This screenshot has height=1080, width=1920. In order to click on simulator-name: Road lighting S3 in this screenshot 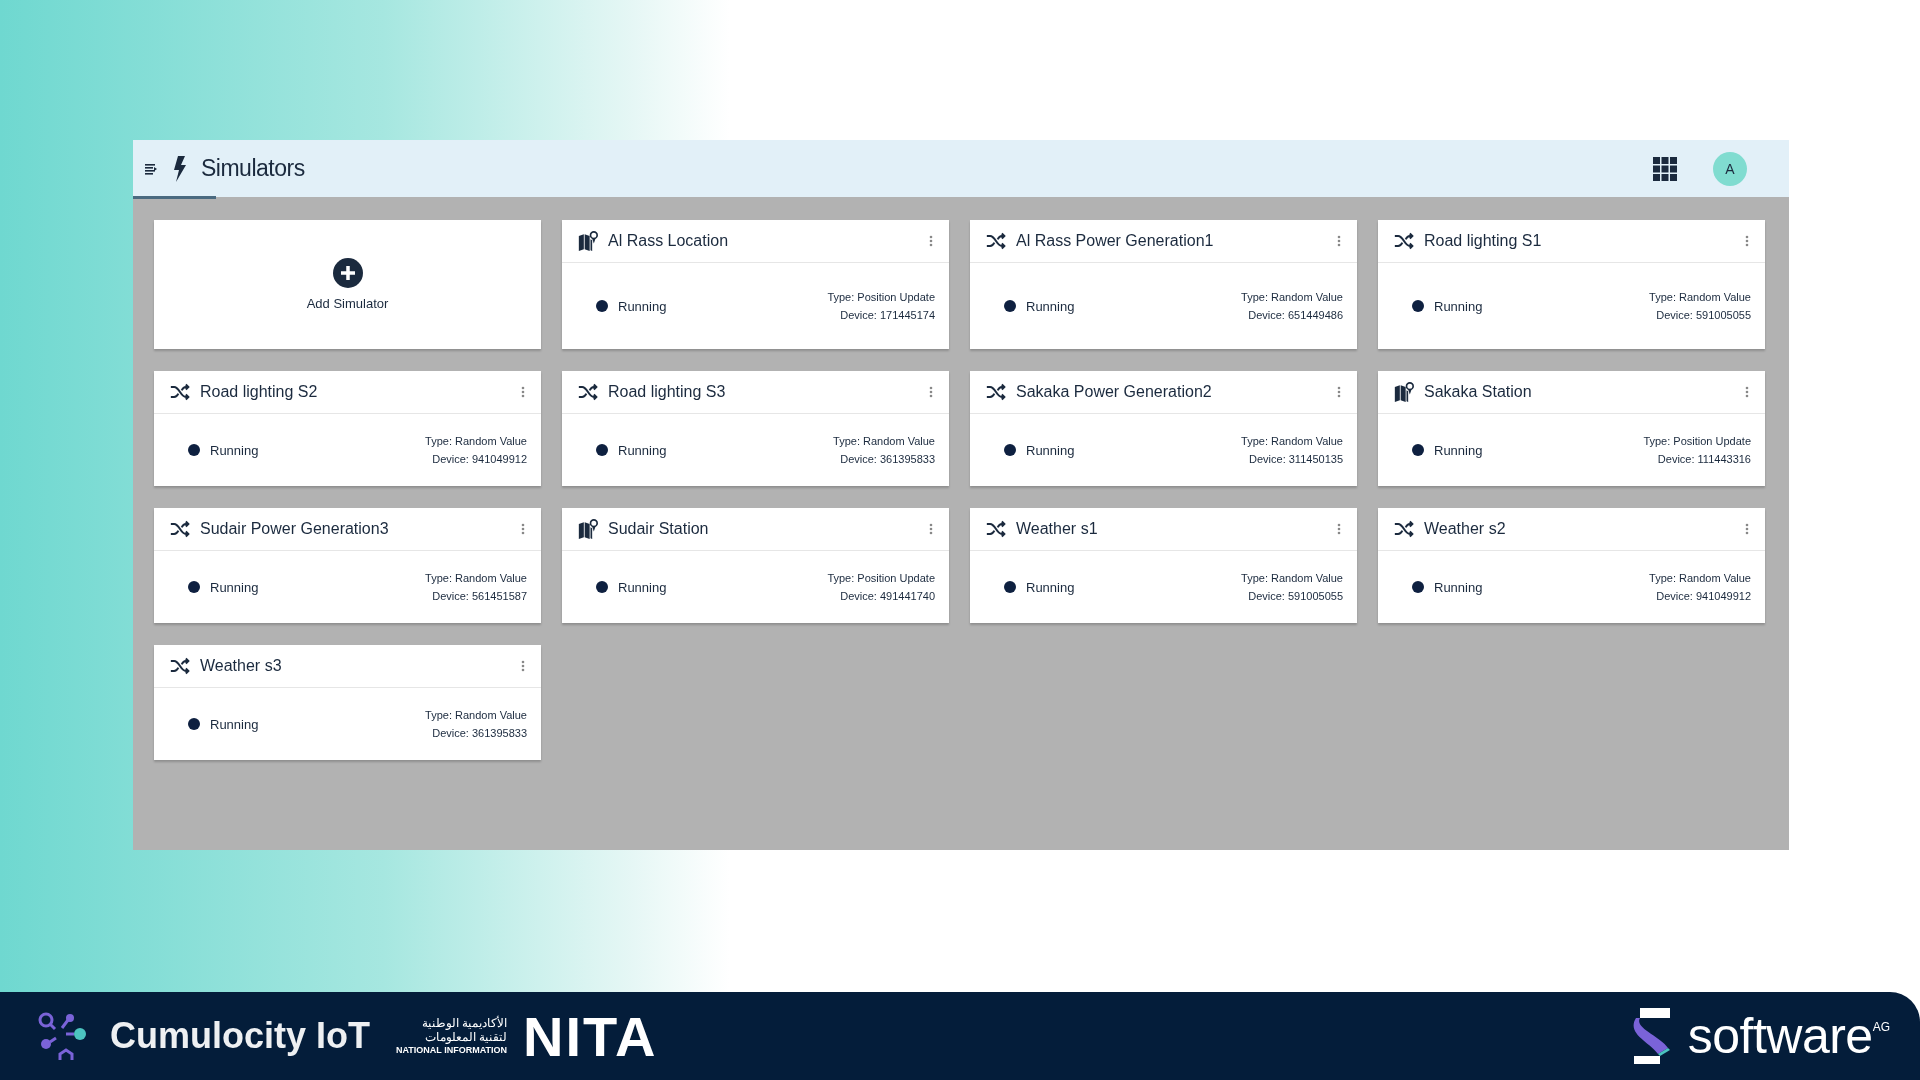, I will do `click(667, 392)`.